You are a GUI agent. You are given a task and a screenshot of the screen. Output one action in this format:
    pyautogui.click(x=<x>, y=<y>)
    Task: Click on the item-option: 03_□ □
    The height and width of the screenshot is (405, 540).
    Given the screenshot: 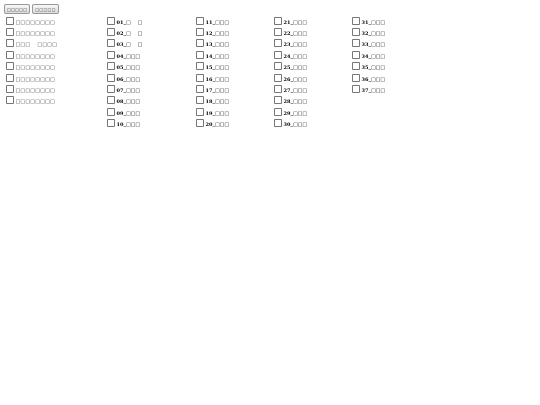 What is the action you would take?
    pyautogui.click(x=124, y=44)
    